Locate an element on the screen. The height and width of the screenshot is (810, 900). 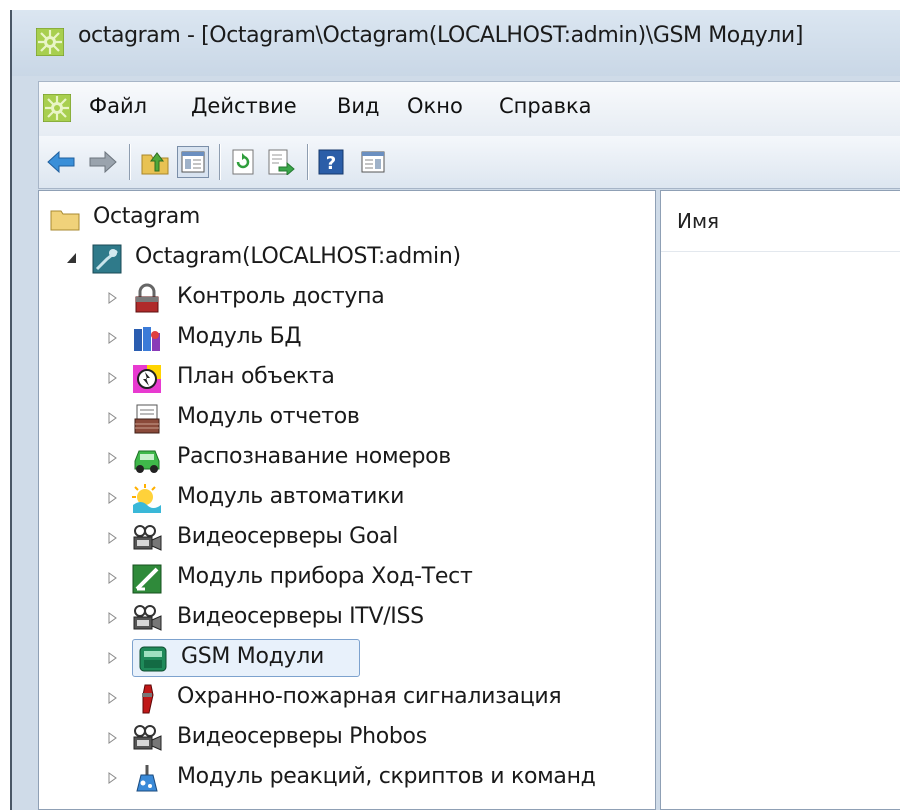
automation-icon is located at coordinates (146, 498).